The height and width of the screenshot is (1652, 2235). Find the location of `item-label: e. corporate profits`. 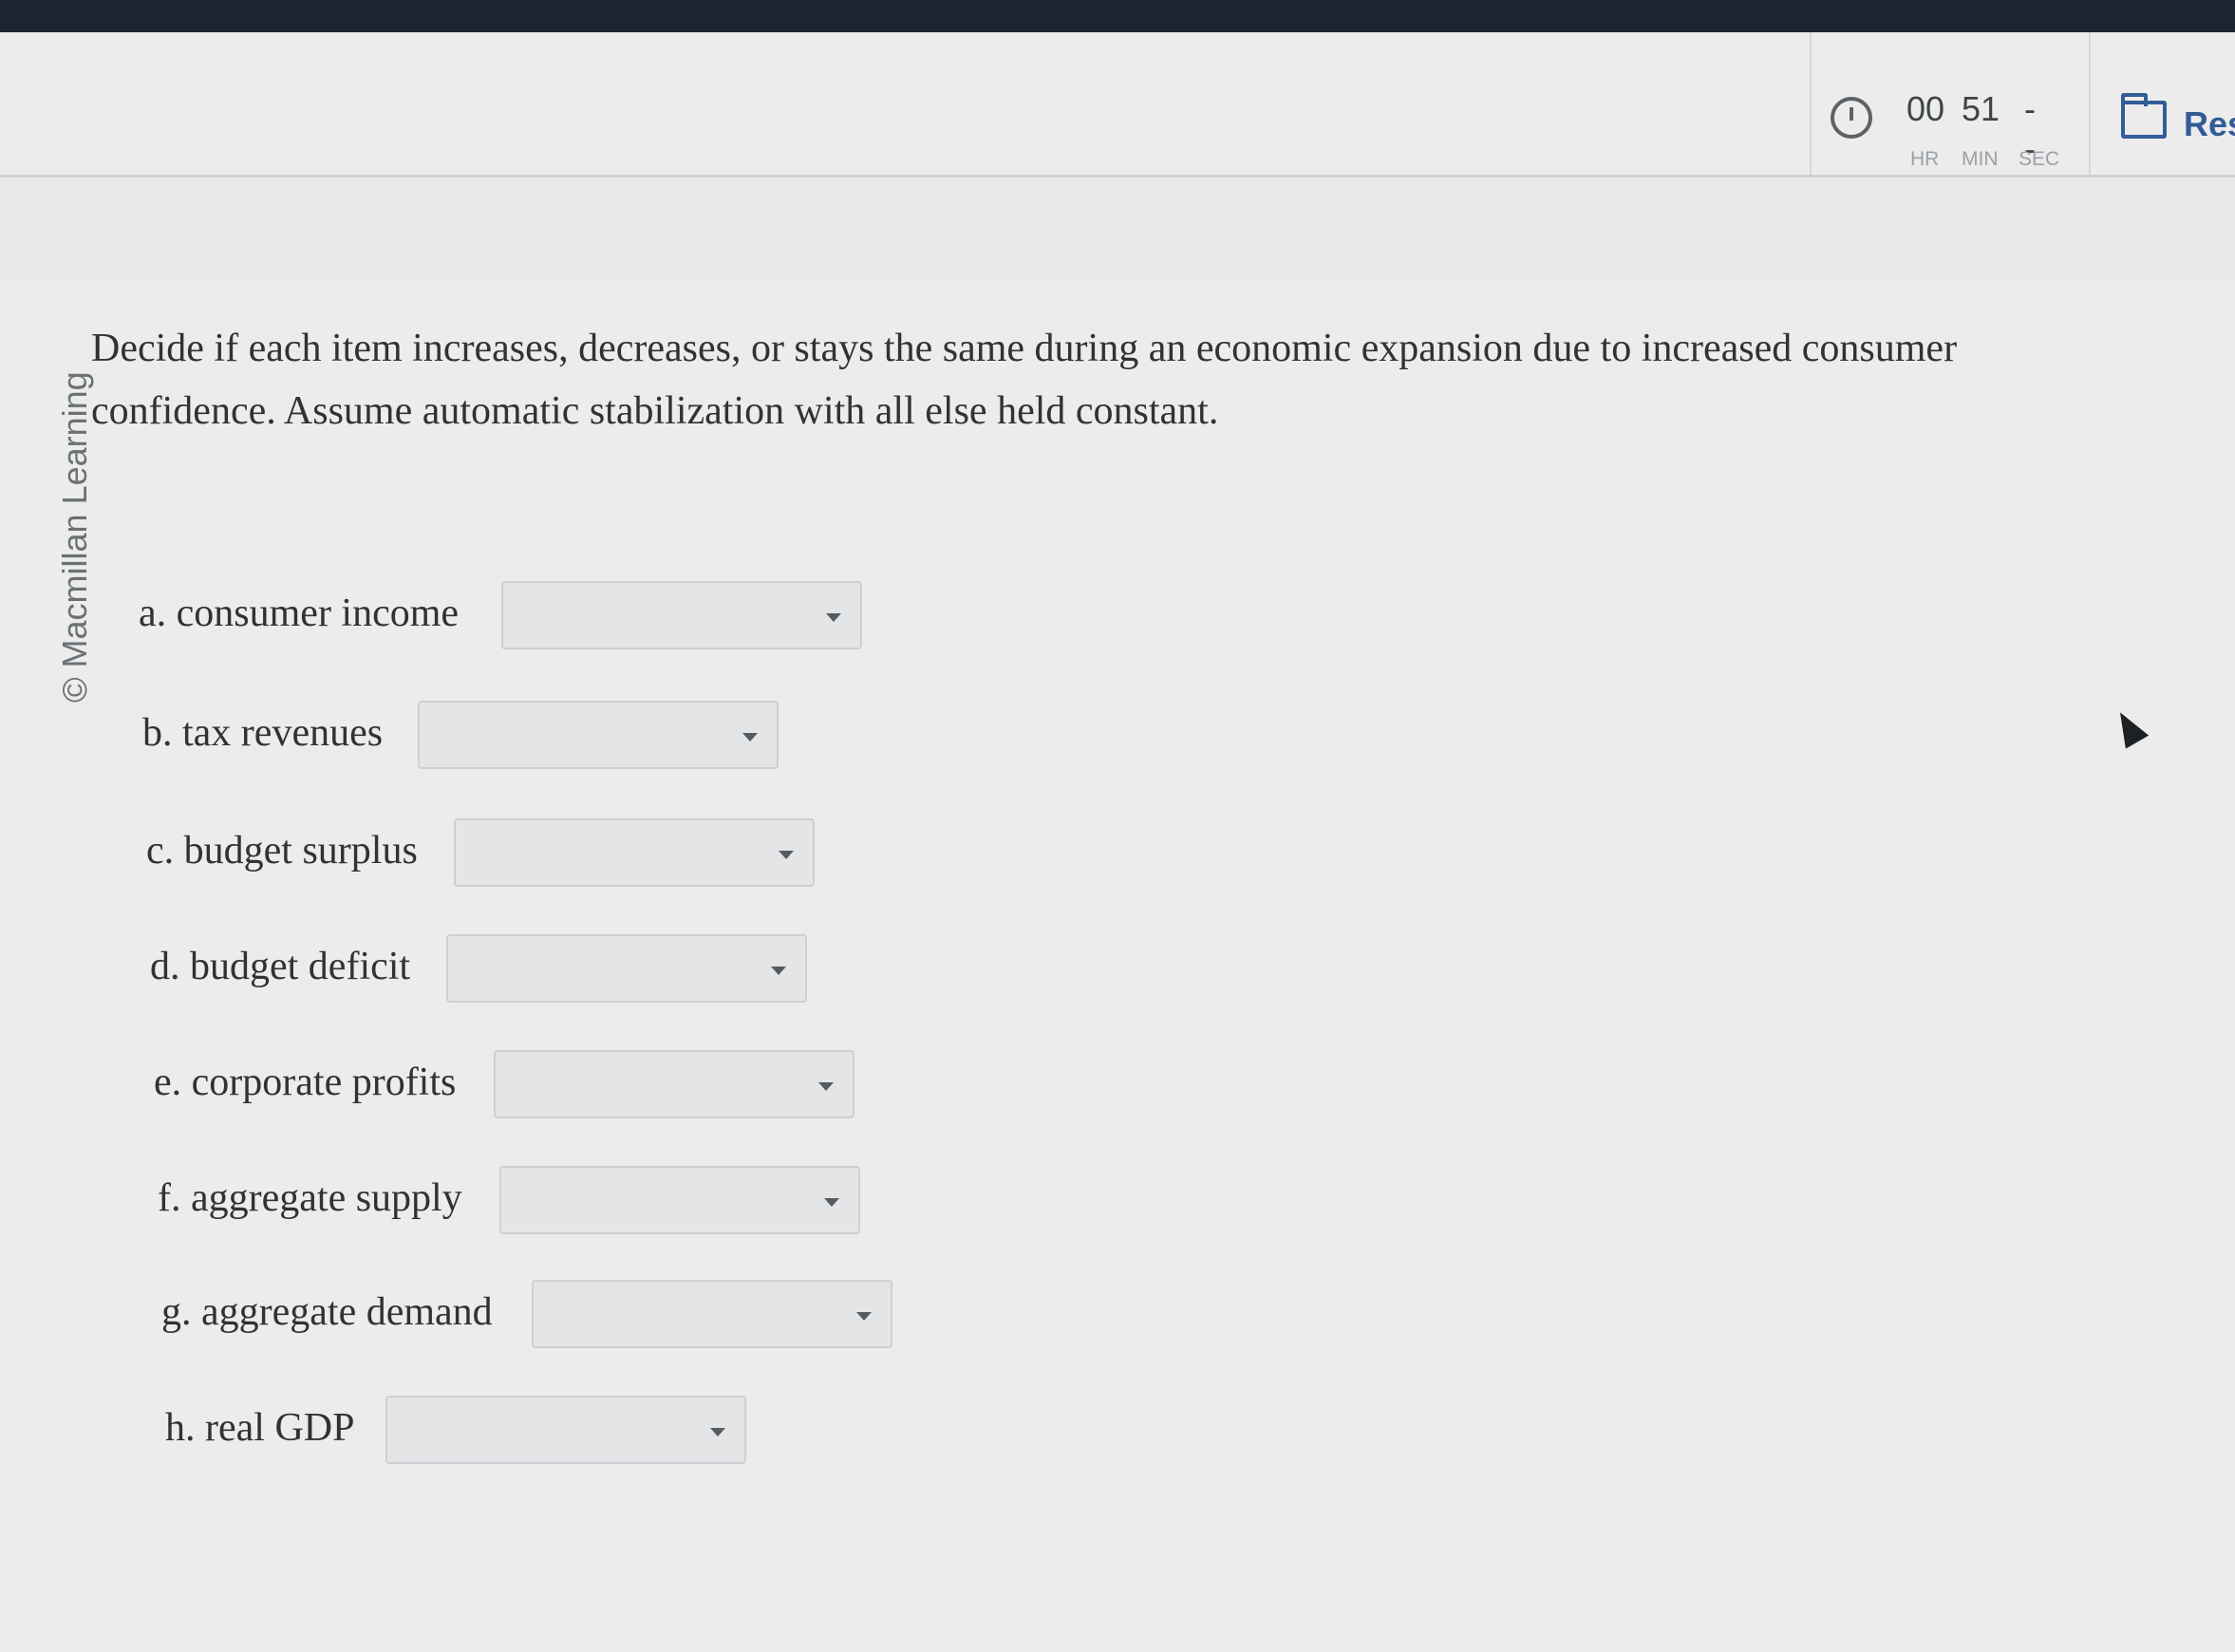

item-label: e. corporate profits is located at coordinates (305, 1082).